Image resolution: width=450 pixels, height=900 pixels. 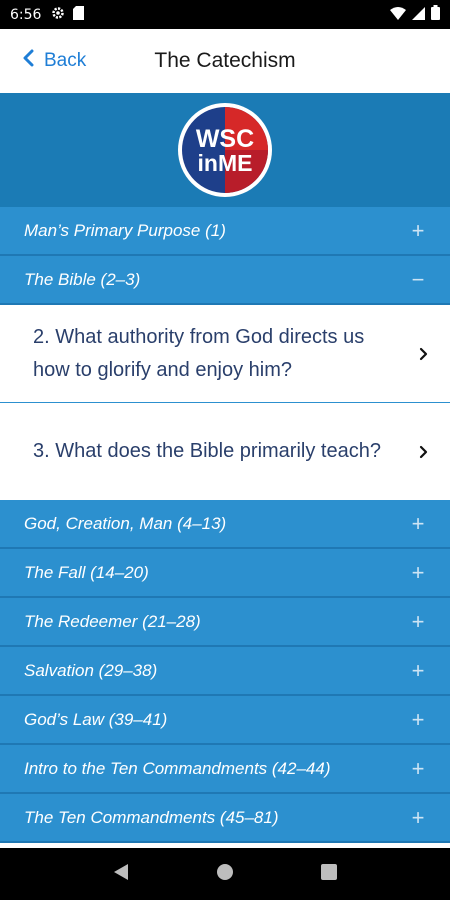 What do you see at coordinates (91, 670) in the screenshot?
I see `section-label: Salvation (29–38)` at bounding box center [91, 670].